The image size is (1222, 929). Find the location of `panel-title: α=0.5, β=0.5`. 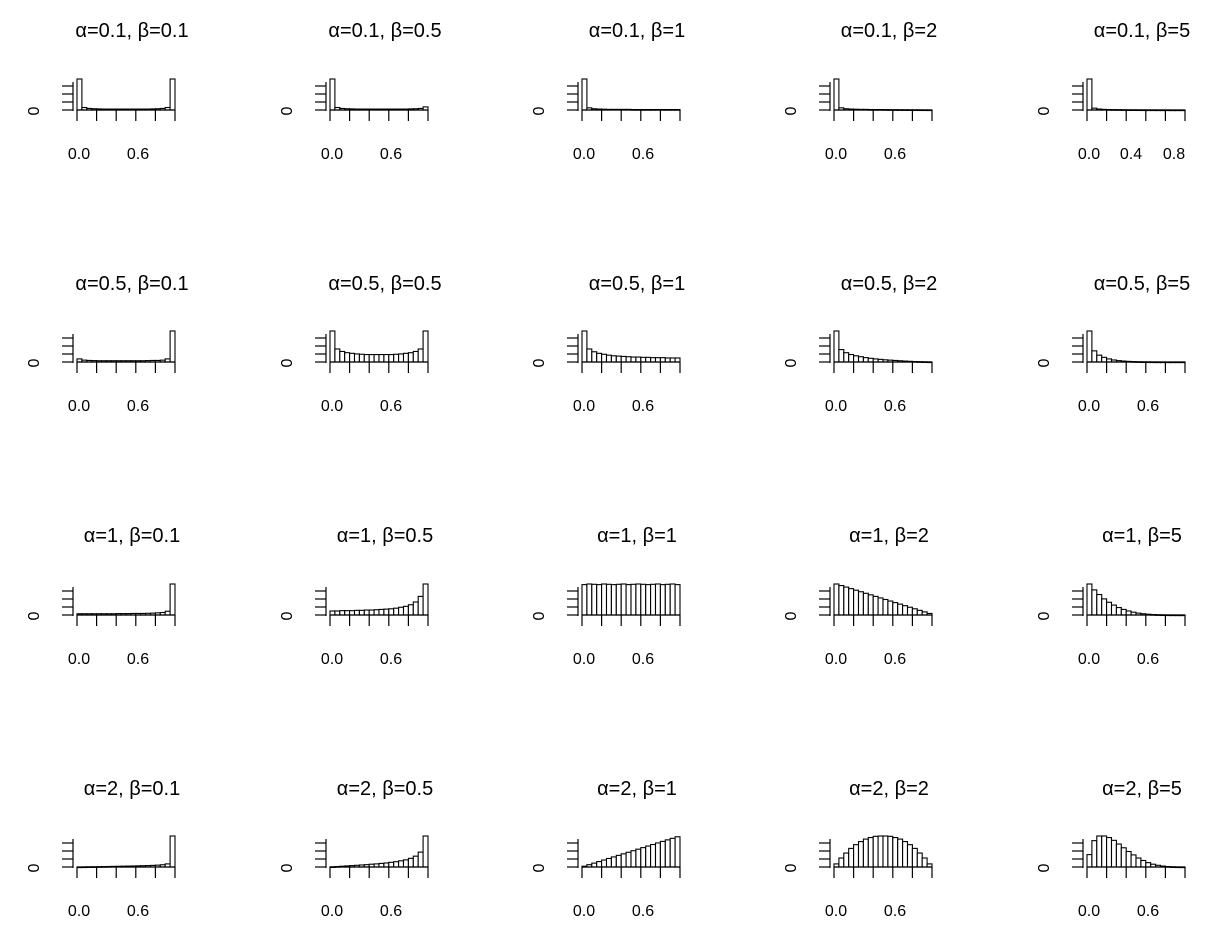

panel-title: α=0.5, β=0.5 is located at coordinates (384, 284).